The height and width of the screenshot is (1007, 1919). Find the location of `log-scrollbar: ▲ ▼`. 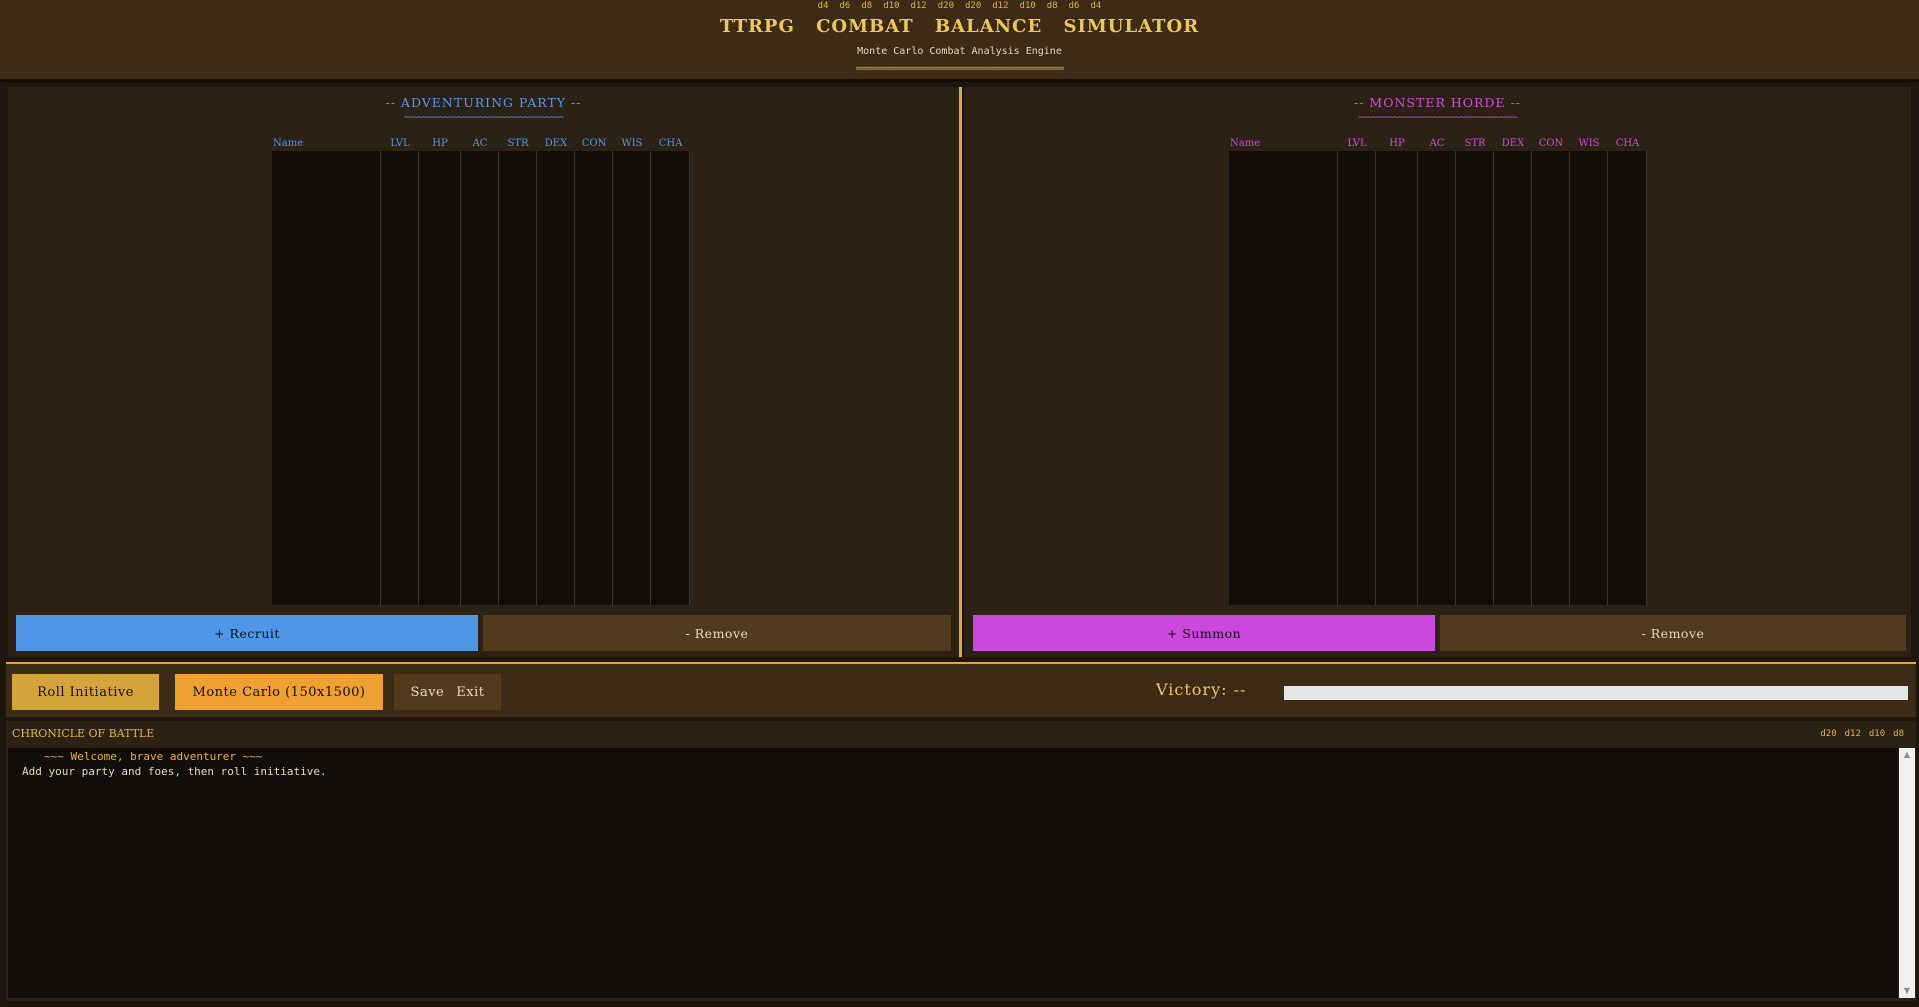

log-scrollbar: ▲ ▼ is located at coordinates (1907, 873).